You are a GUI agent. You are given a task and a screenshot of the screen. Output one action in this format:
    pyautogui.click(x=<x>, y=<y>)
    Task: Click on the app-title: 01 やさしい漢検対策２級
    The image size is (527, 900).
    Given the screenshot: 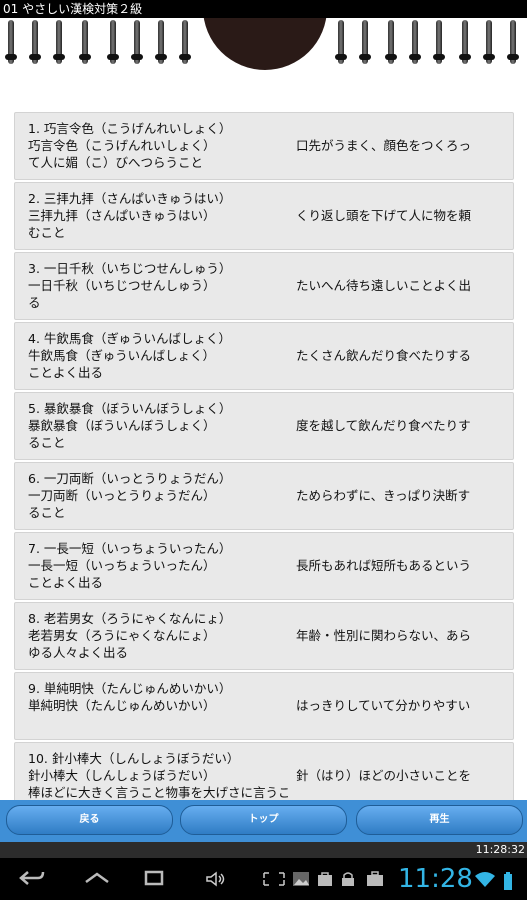 What is the action you would take?
    pyautogui.click(x=73, y=9)
    